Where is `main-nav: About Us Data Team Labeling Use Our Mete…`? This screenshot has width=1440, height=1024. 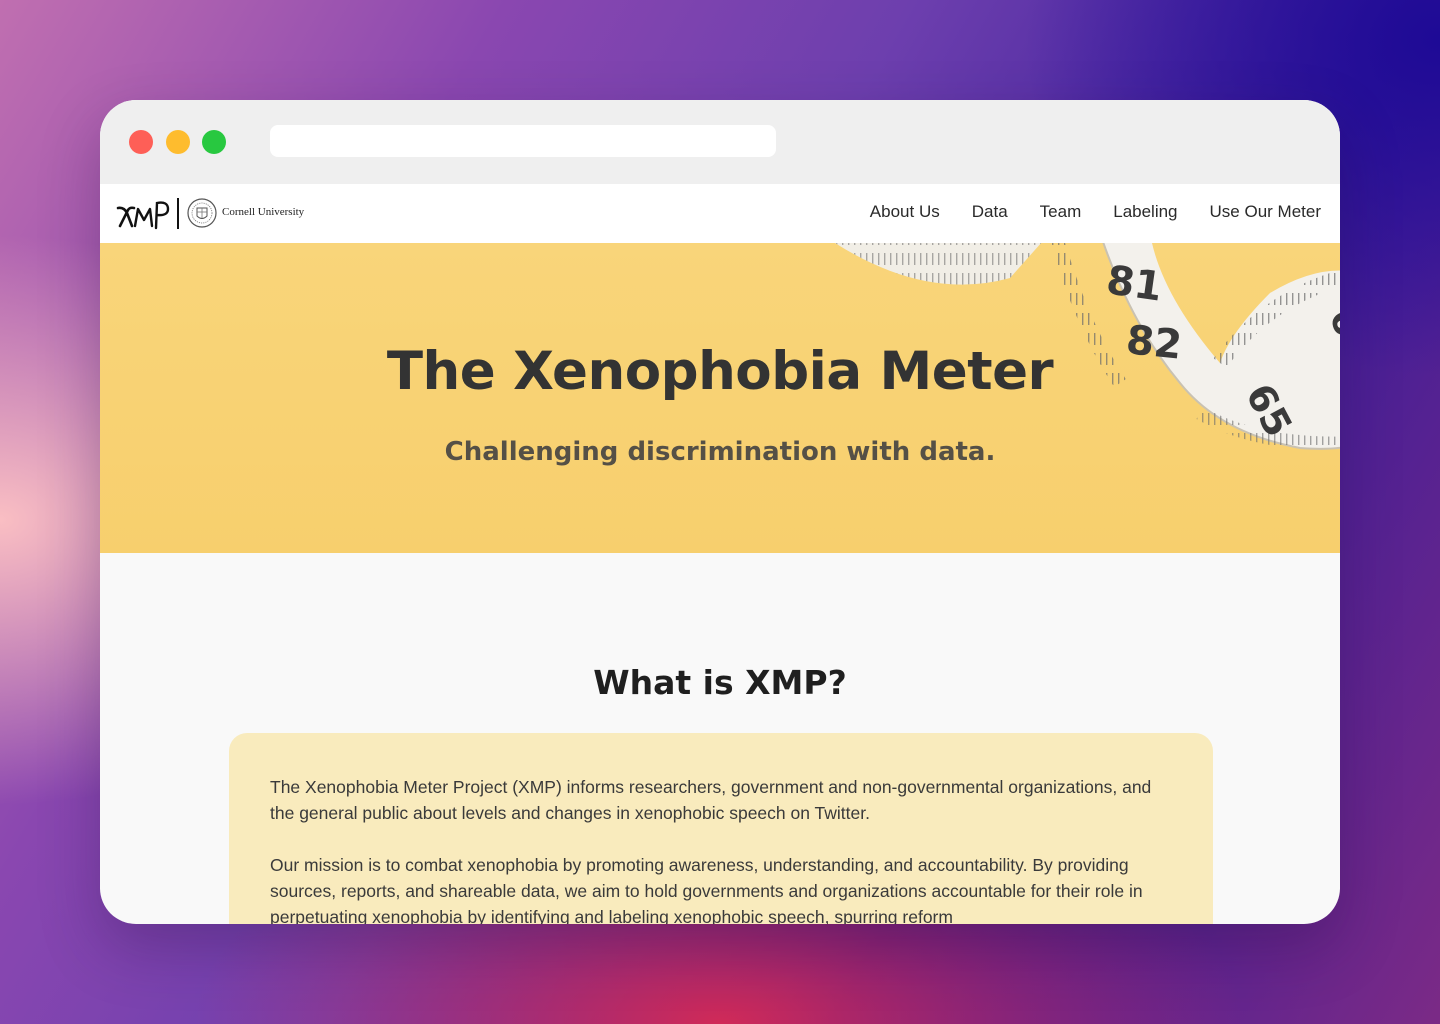
main-nav: About Us Data Team Labeling Use Our Mete… is located at coordinates (1095, 212).